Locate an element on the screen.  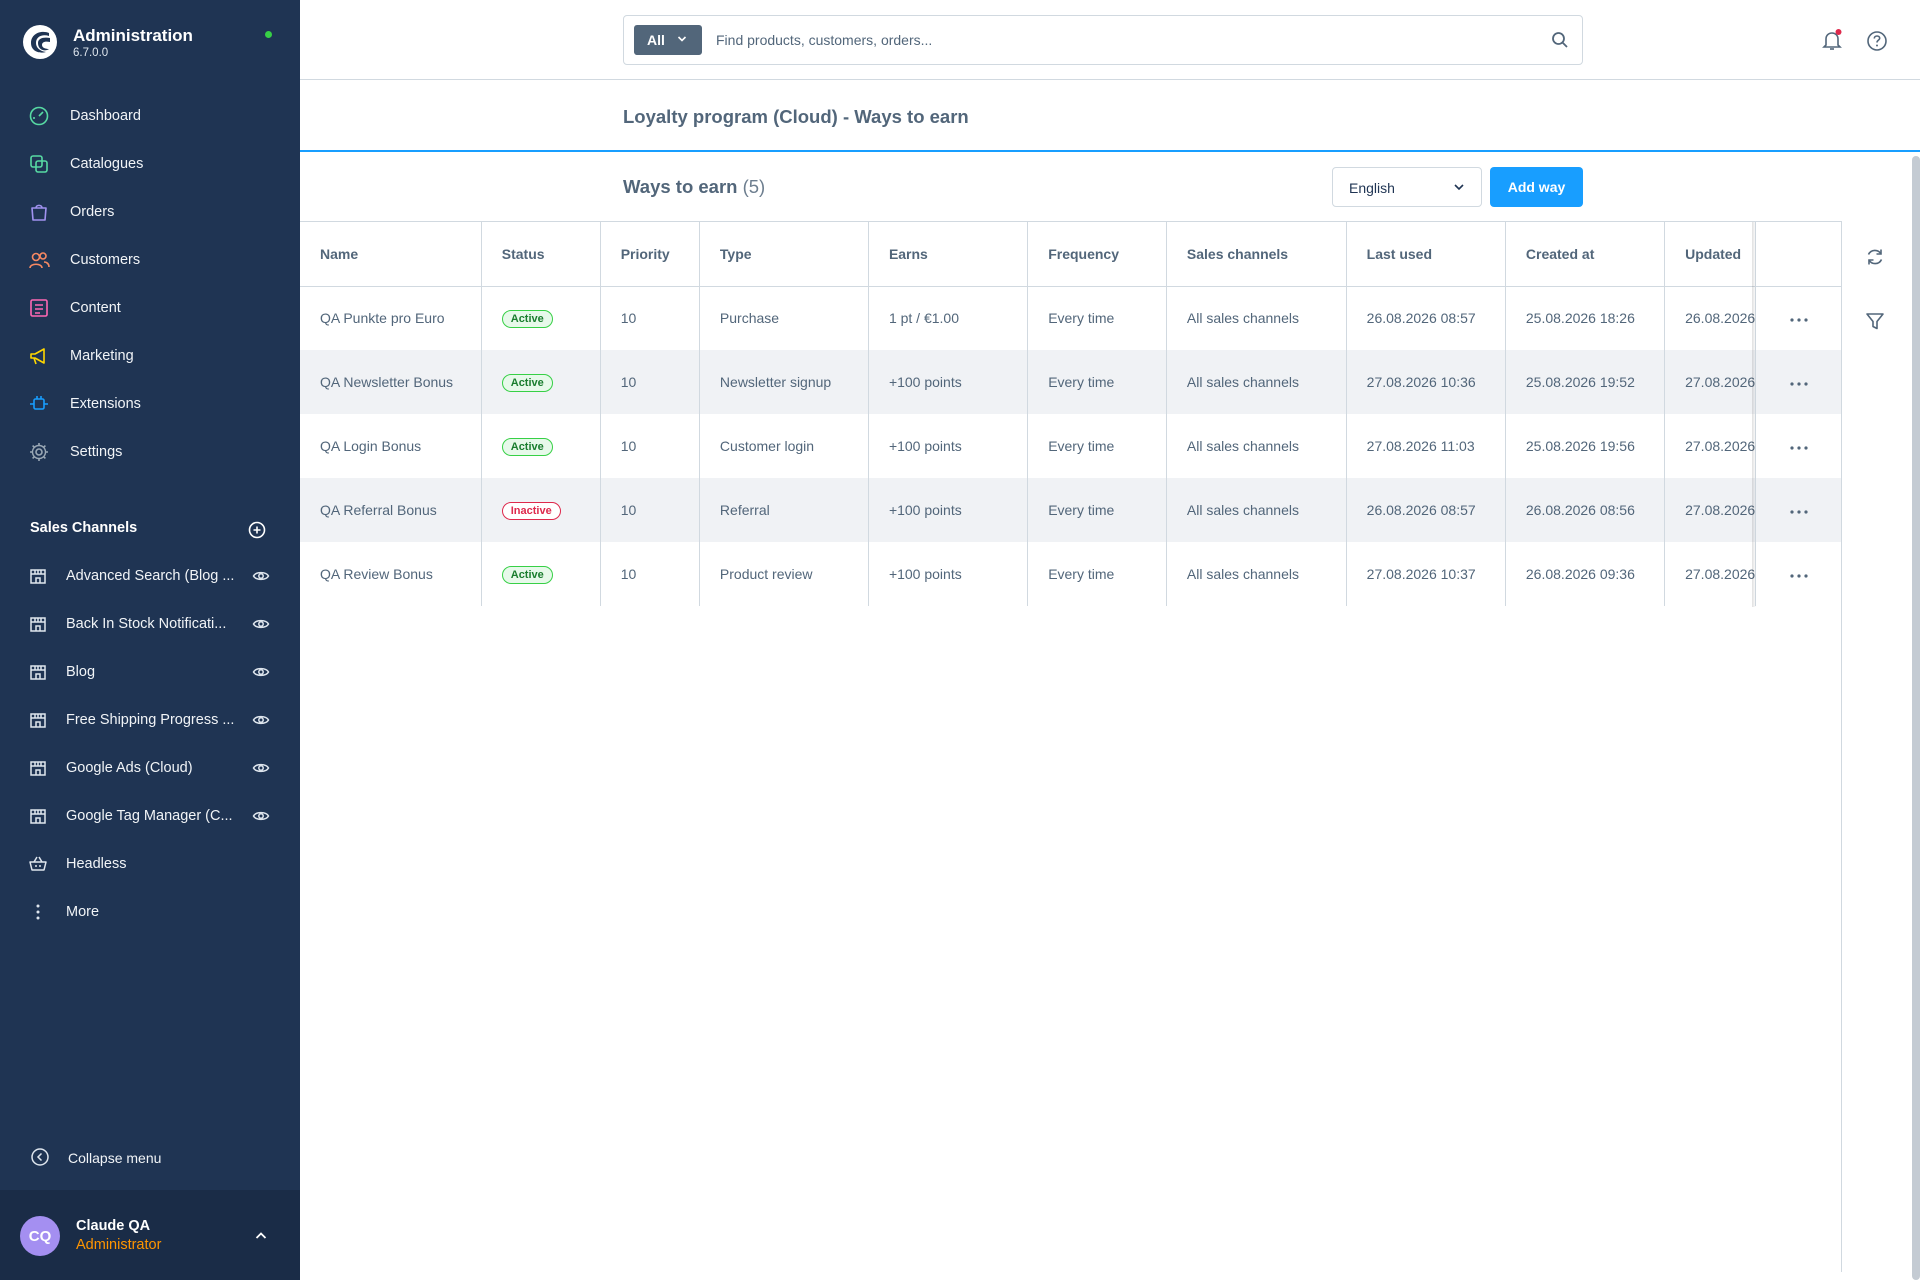
column-header-priority: Priority is located at coordinates (650, 254).